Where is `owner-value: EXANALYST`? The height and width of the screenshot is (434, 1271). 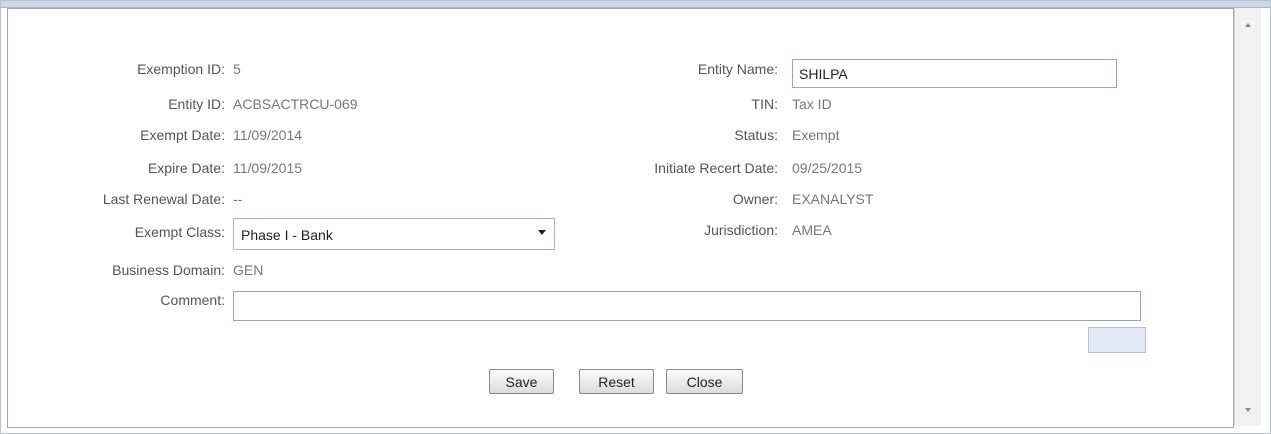
owner-value: EXANALYST is located at coordinates (833, 199).